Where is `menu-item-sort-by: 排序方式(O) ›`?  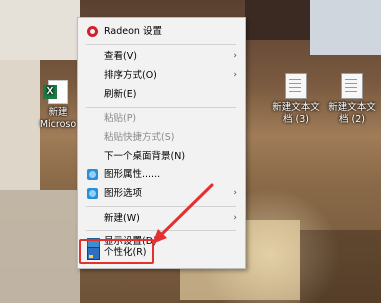 menu-item-sort-by: 排序方式(O) › is located at coordinates (161, 75).